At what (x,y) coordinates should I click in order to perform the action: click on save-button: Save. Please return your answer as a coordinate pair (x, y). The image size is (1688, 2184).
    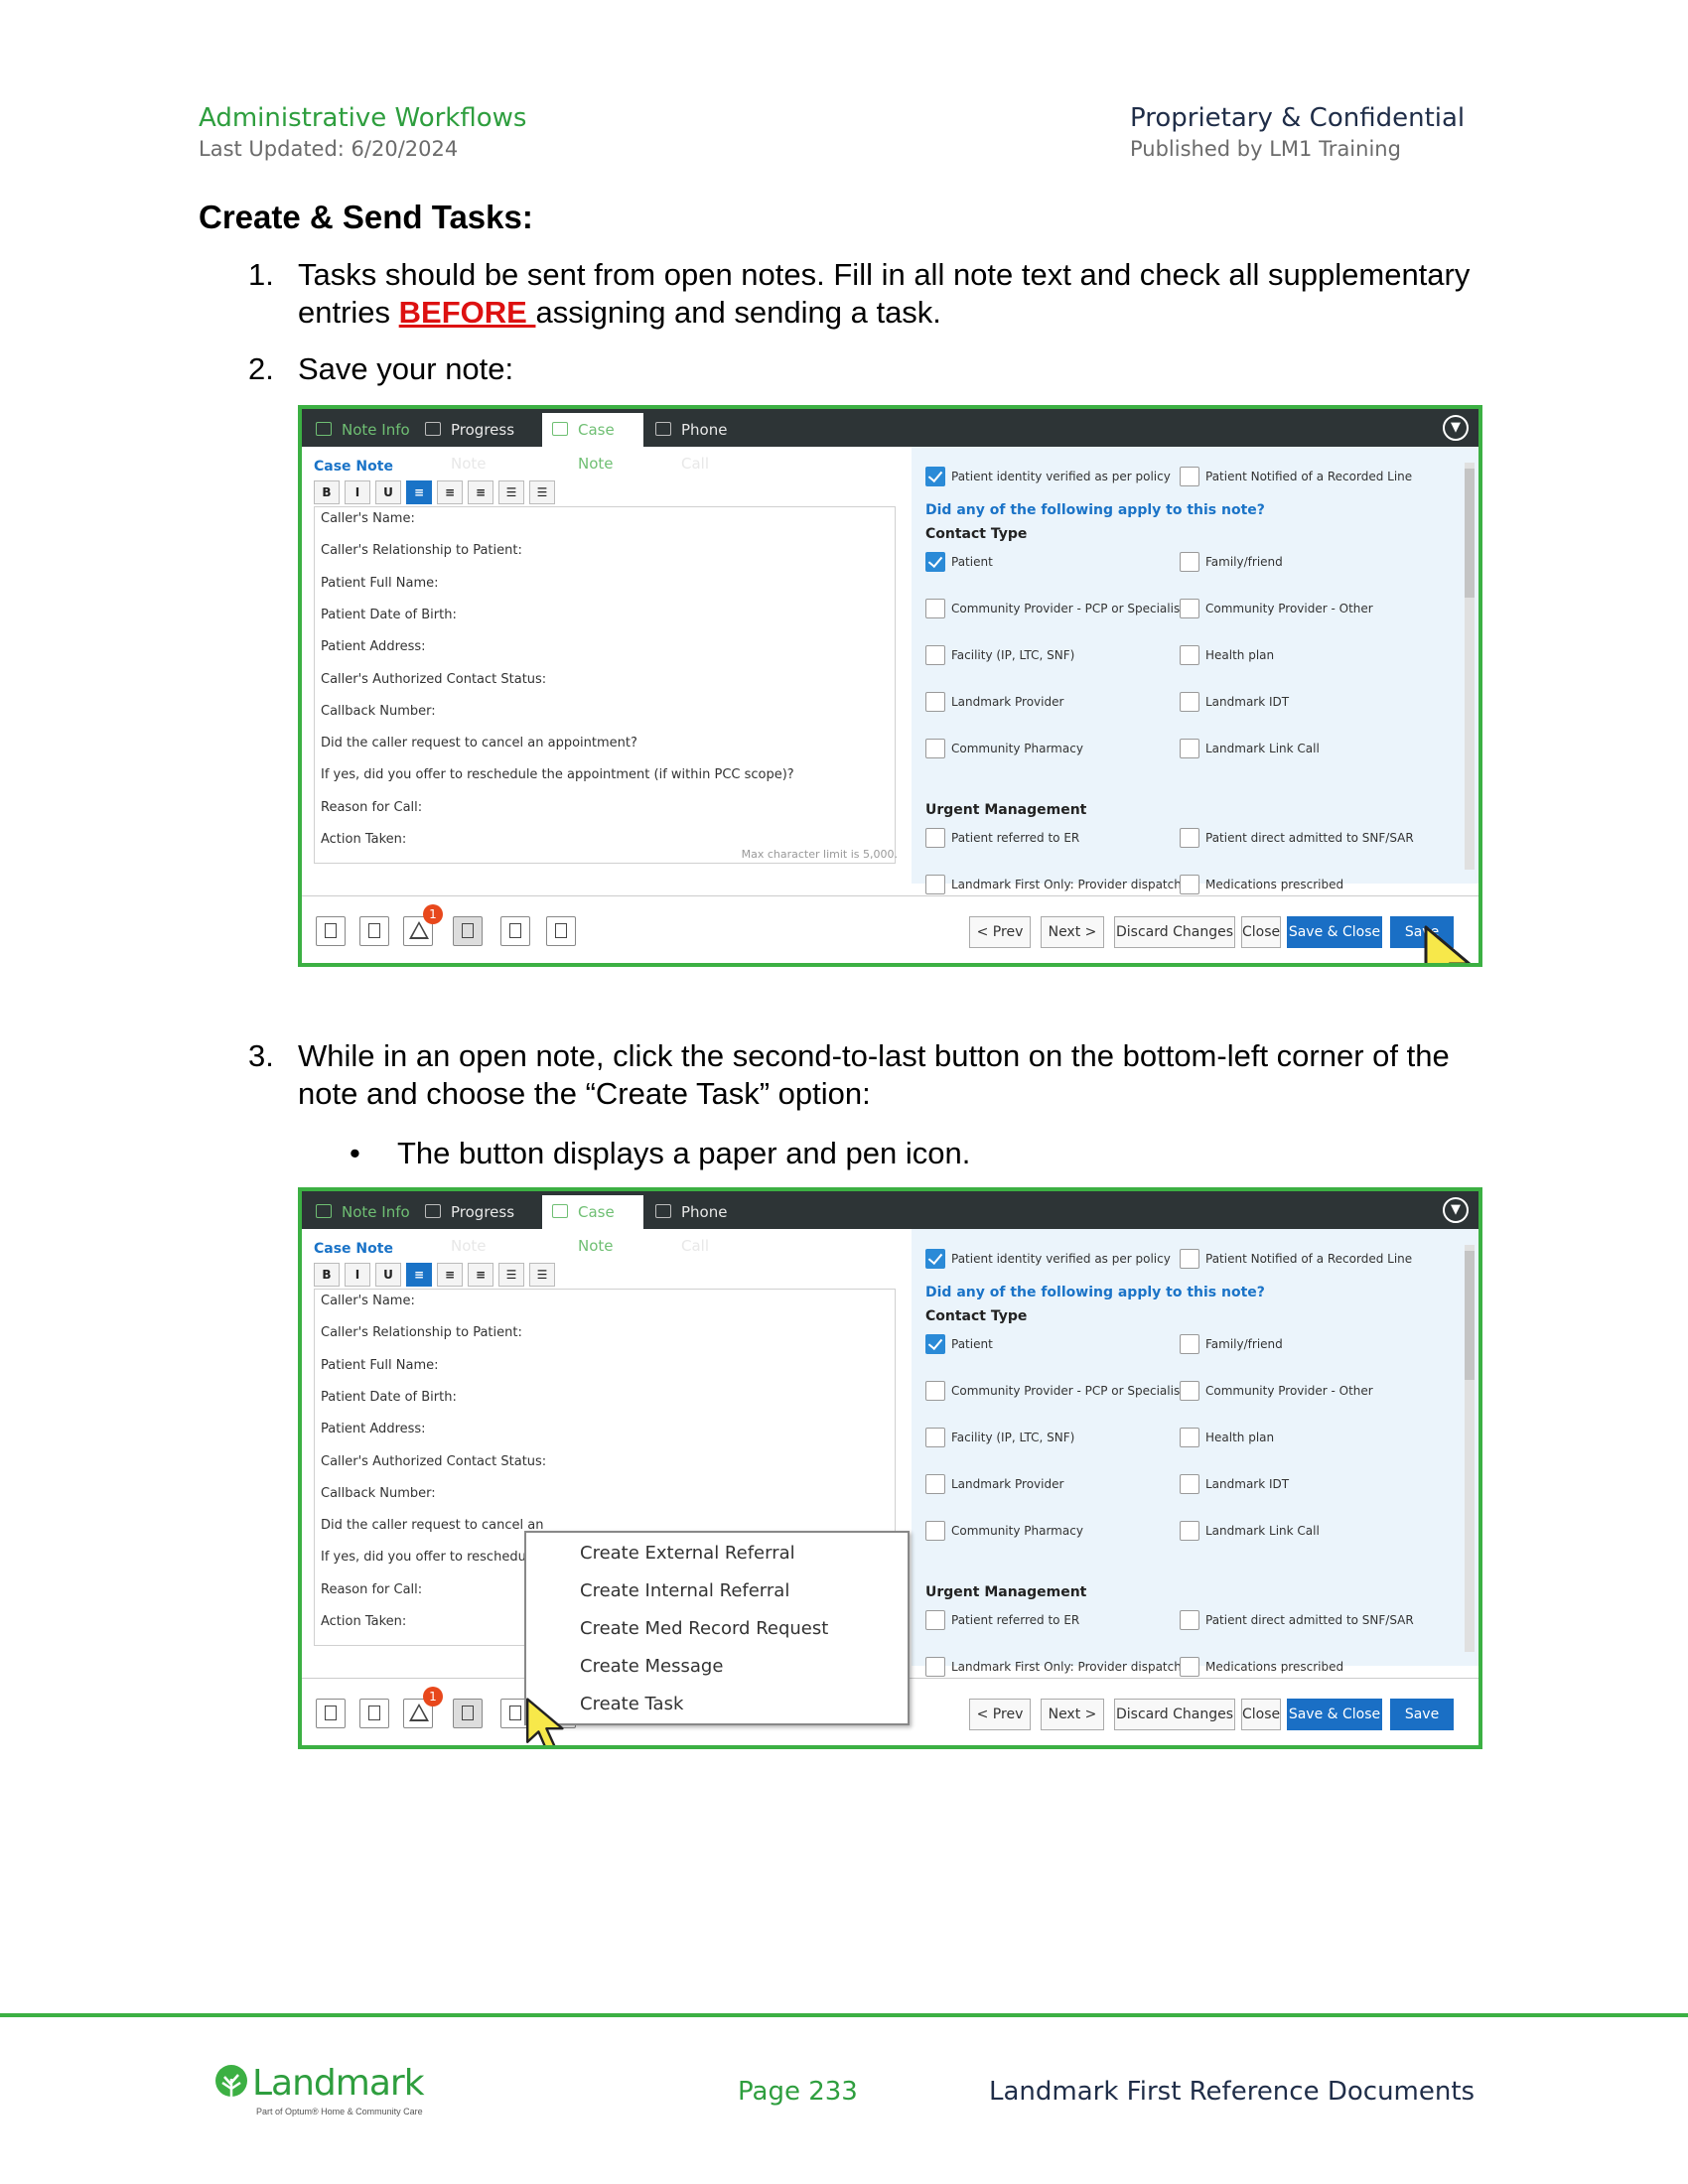
    Looking at the image, I should click on (1422, 1714).